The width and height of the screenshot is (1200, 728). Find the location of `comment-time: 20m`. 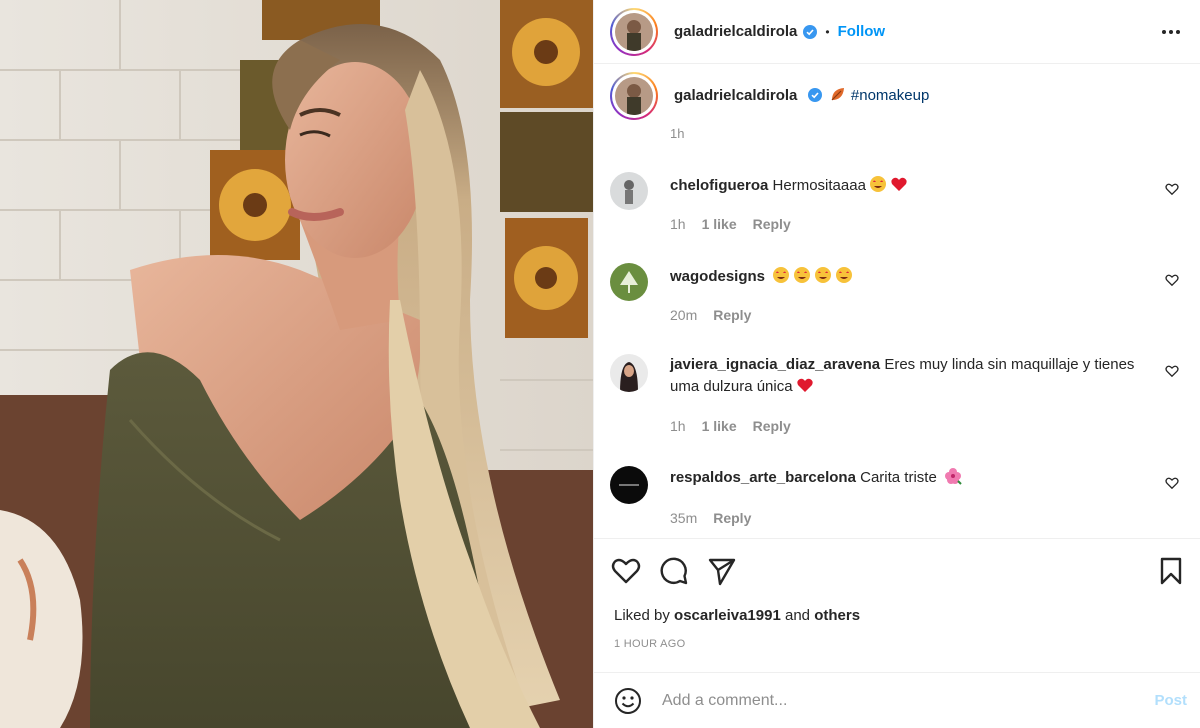

comment-time: 20m is located at coordinates (684, 315).